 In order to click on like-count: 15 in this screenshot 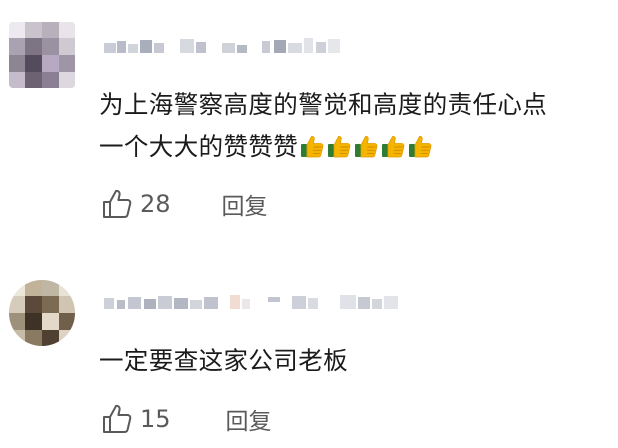, I will do `click(155, 419)`.